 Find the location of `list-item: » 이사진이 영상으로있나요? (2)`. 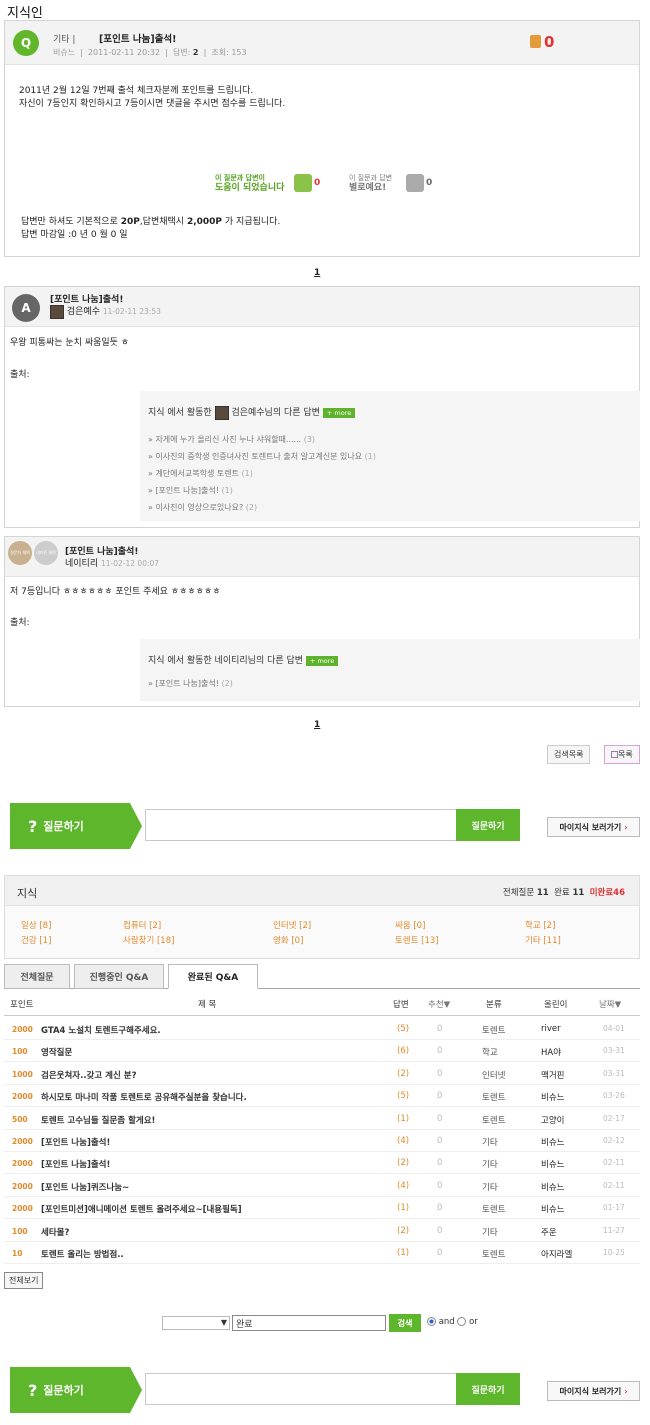

list-item: » 이사진이 영상으로있나요? (2) is located at coordinates (262, 507).